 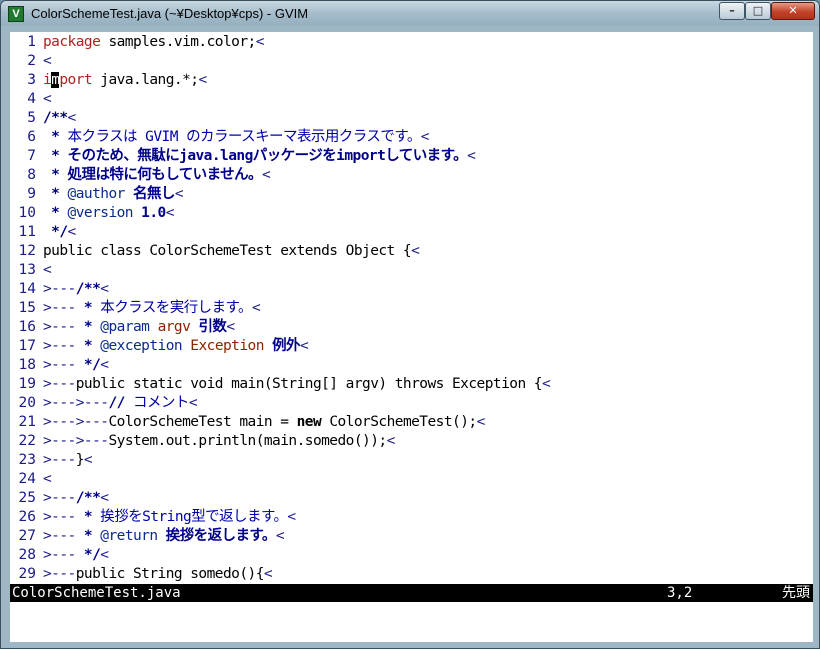 I want to click on code-token: 1.0, so click(x=149, y=213).